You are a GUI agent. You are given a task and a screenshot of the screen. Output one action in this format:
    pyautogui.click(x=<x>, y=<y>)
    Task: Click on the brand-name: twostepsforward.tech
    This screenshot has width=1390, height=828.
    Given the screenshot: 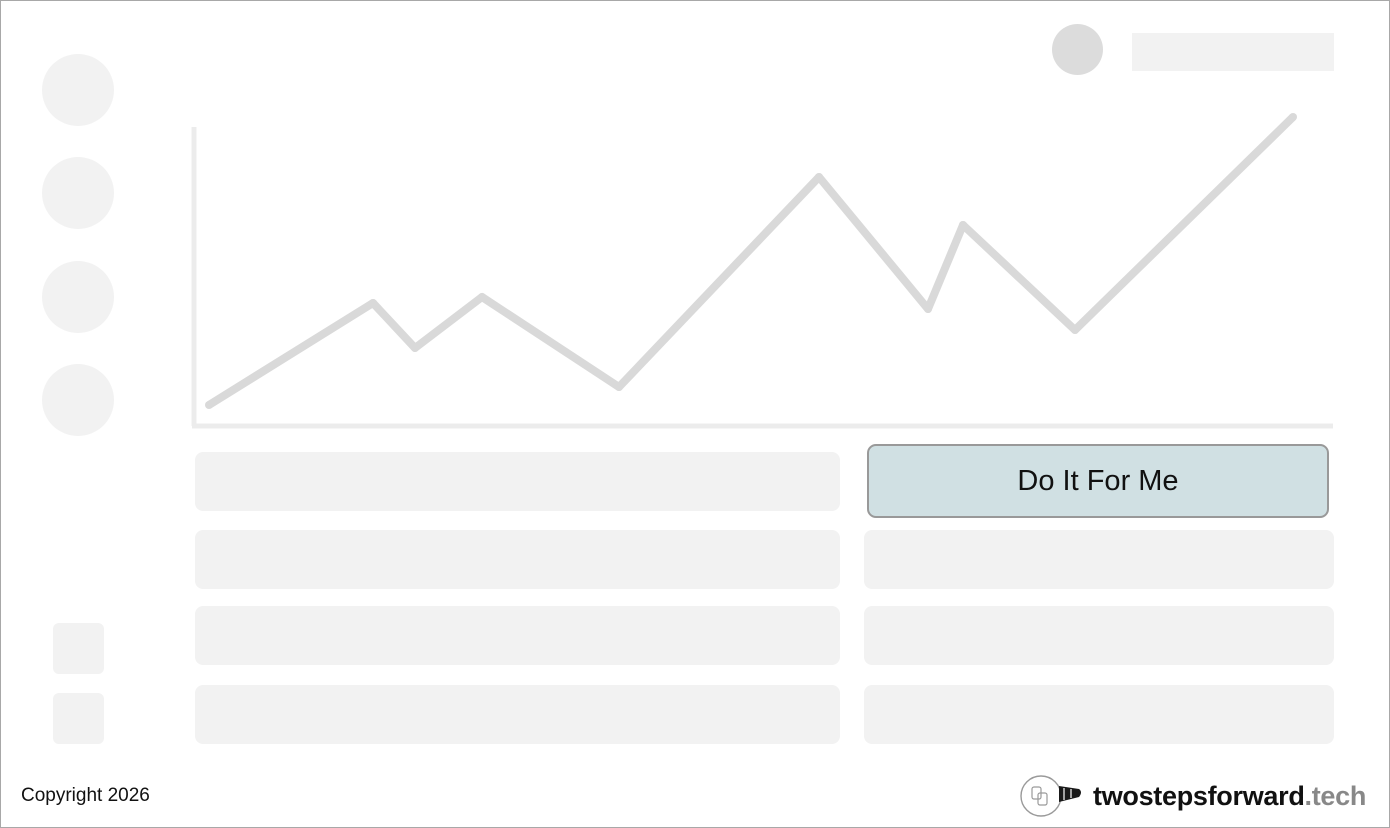 What is the action you would take?
    pyautogui.click(x=1229, y=796)
    